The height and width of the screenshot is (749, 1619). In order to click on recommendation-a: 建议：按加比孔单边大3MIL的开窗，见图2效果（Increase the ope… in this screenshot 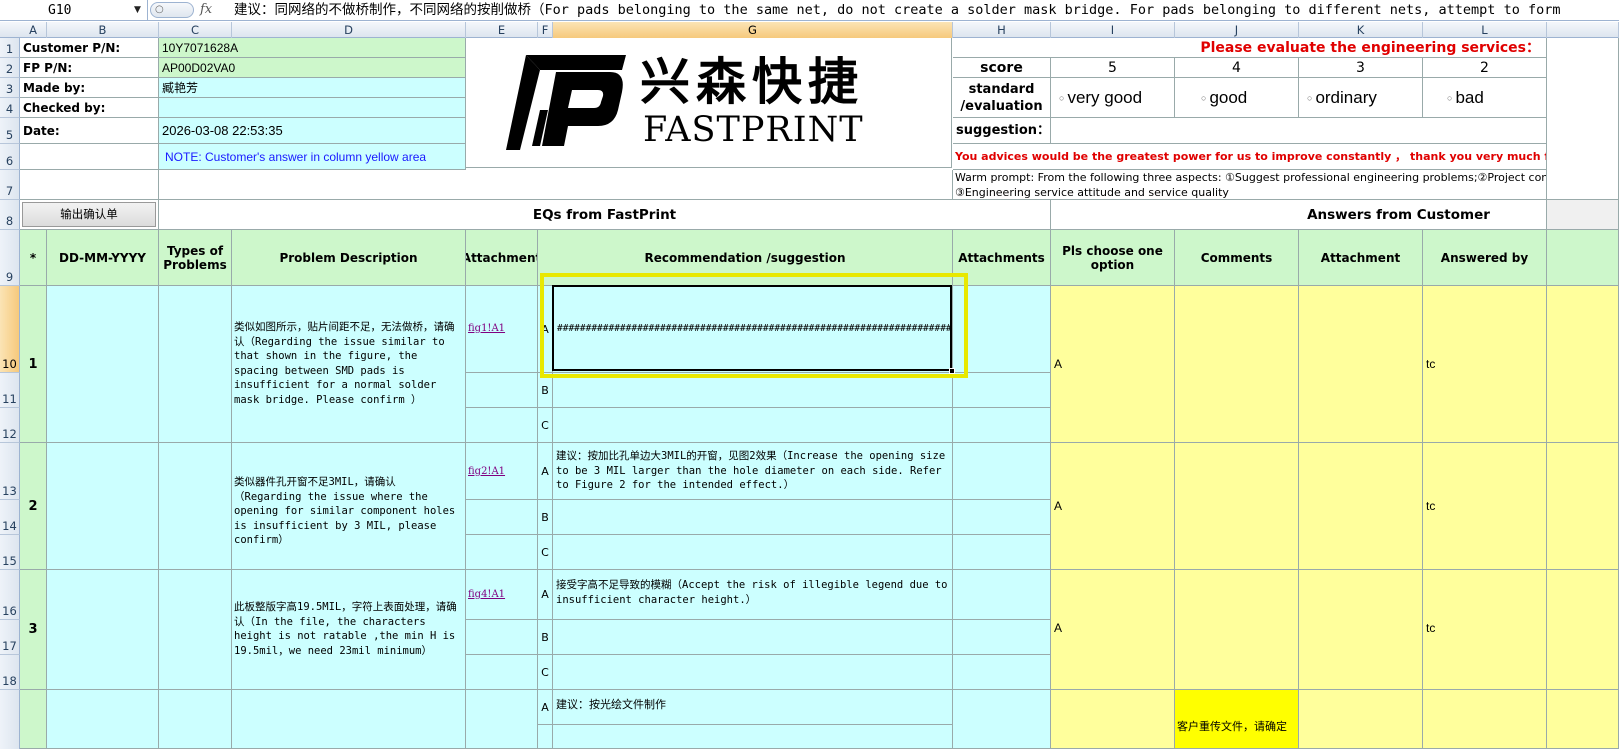, I will do `click(753, 471)`.